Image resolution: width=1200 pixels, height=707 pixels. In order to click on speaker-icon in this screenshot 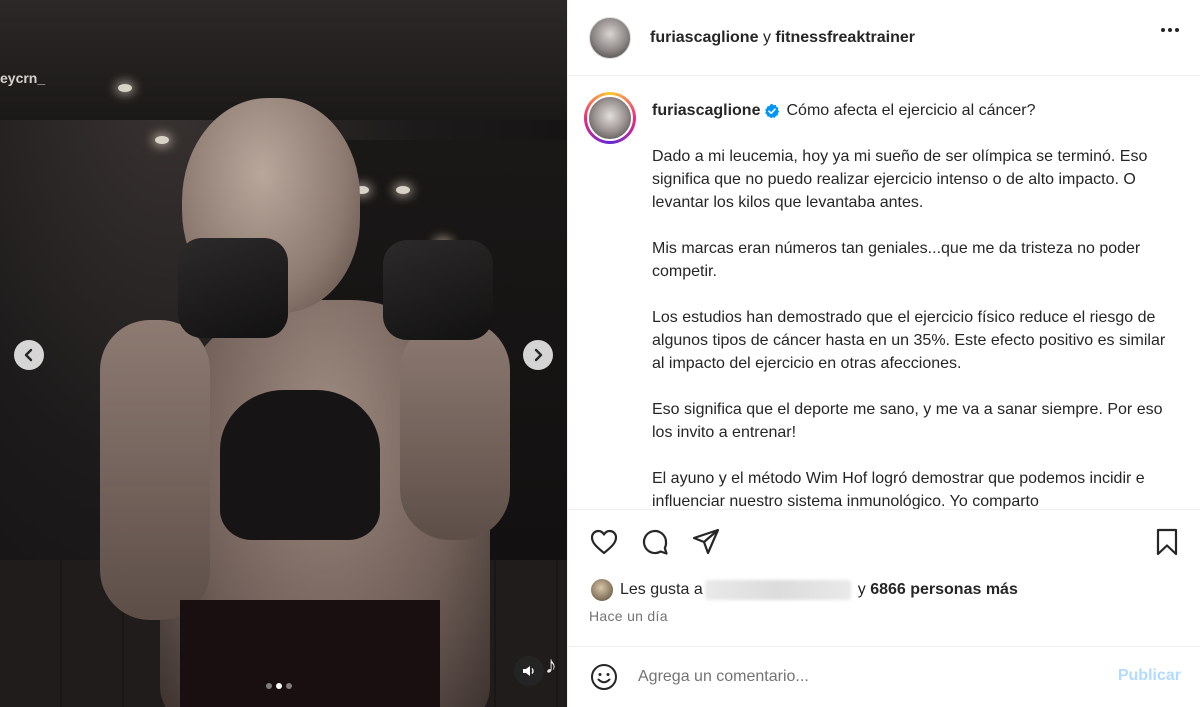, I will do `click(528, 671)`.